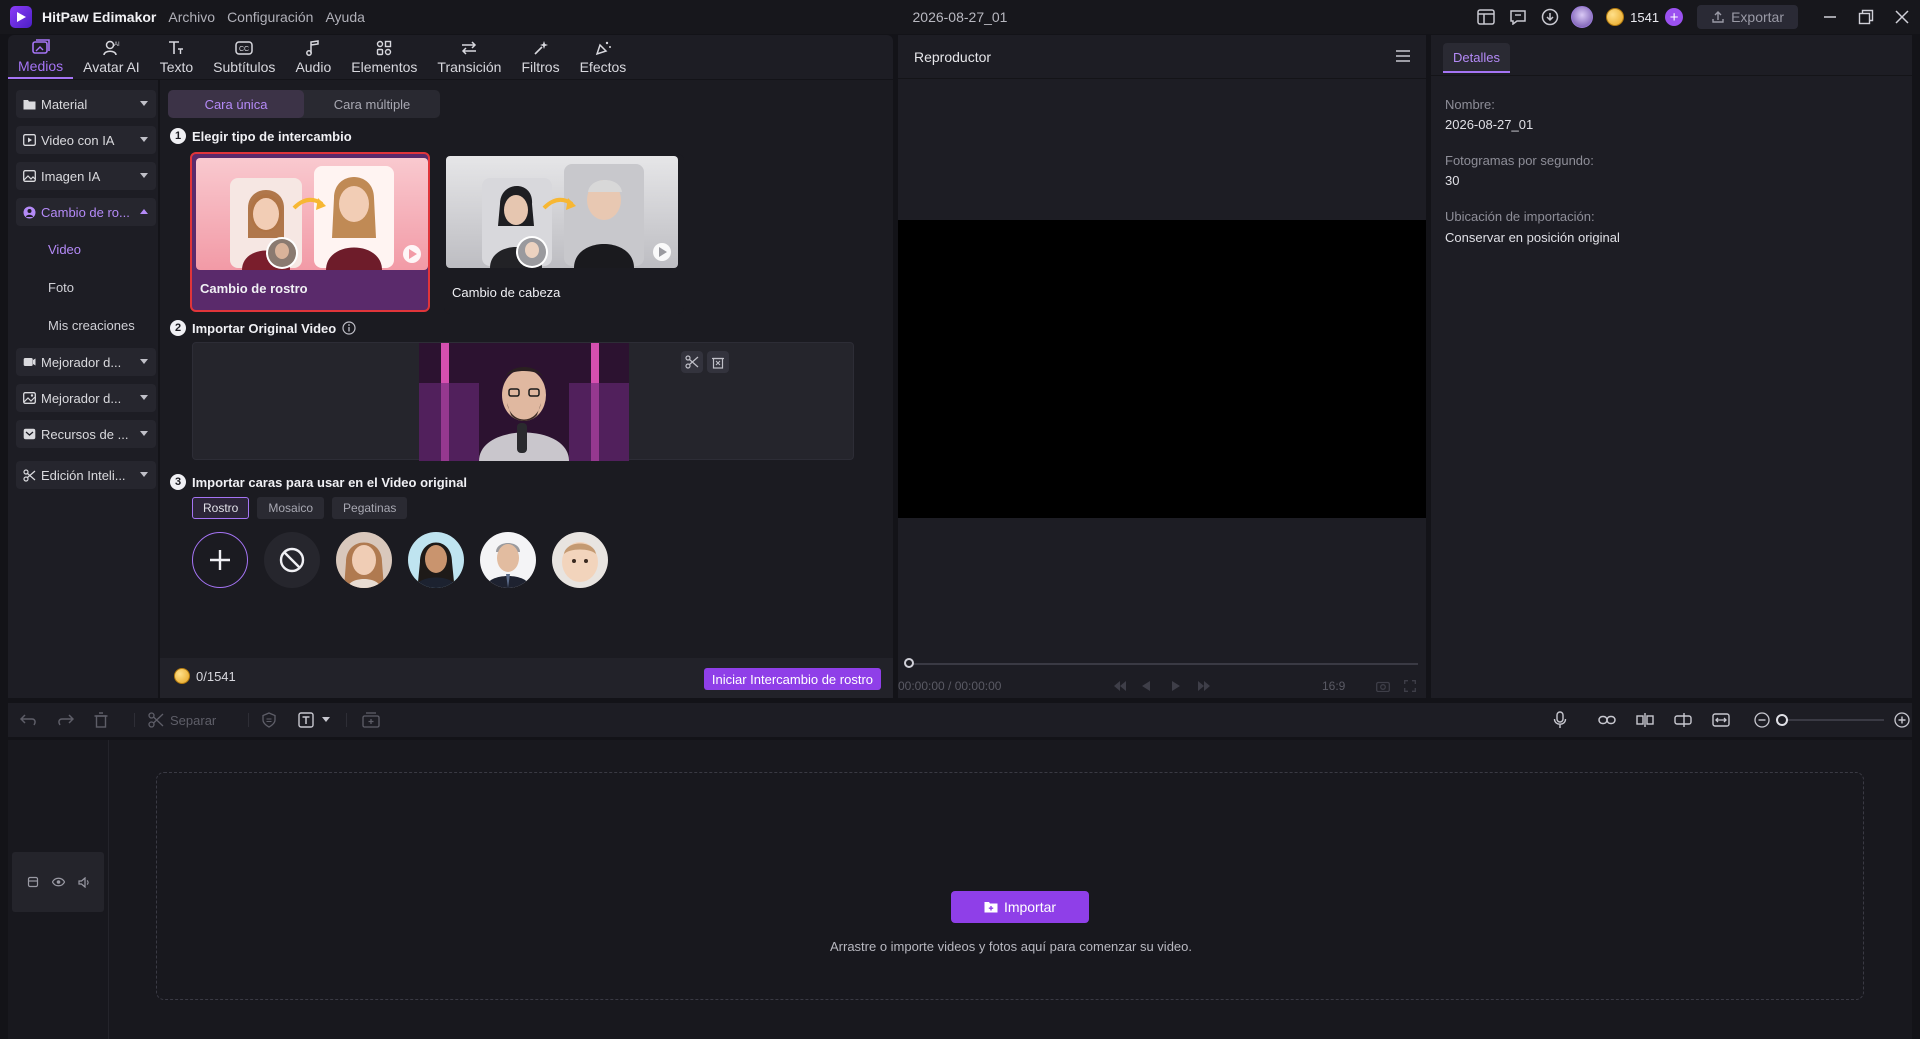 The height and width of the screenshot is (1039, 1920). Describe the element at coordinates (469, 57) in the screenshot. I see `tab-transicion: Transición` at that location.